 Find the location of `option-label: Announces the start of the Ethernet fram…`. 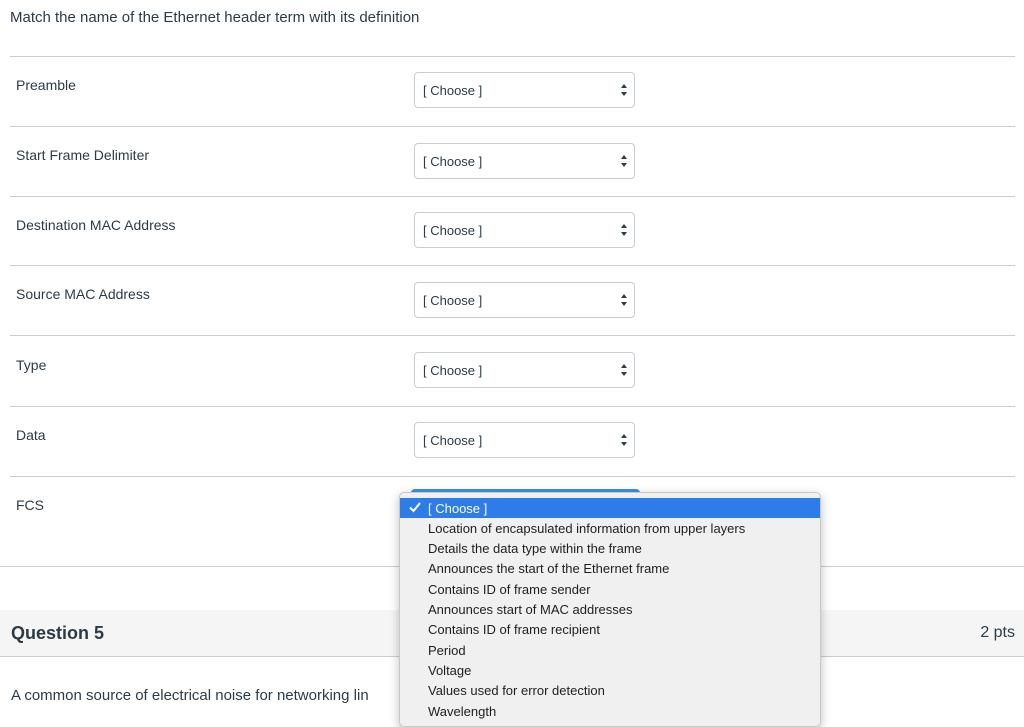

option-label: Announces the start of the Ethernet fram… is located at coordinates (549, 568).